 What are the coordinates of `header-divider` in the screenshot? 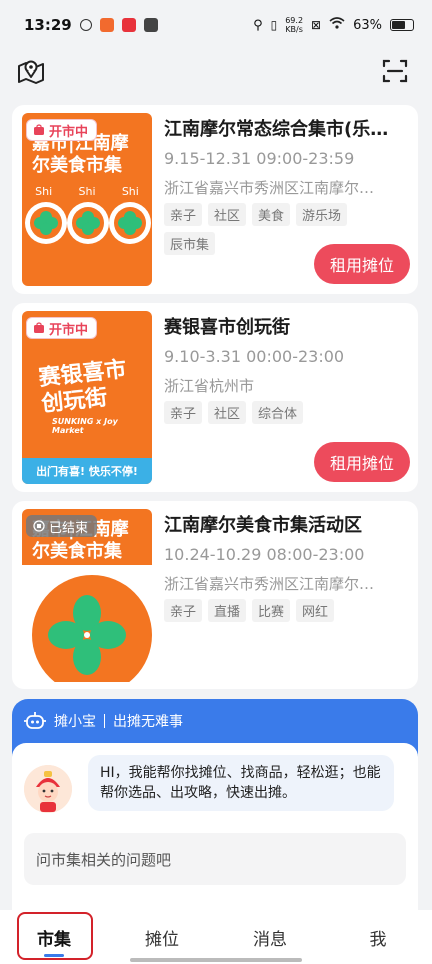 It's located at (104, 721).